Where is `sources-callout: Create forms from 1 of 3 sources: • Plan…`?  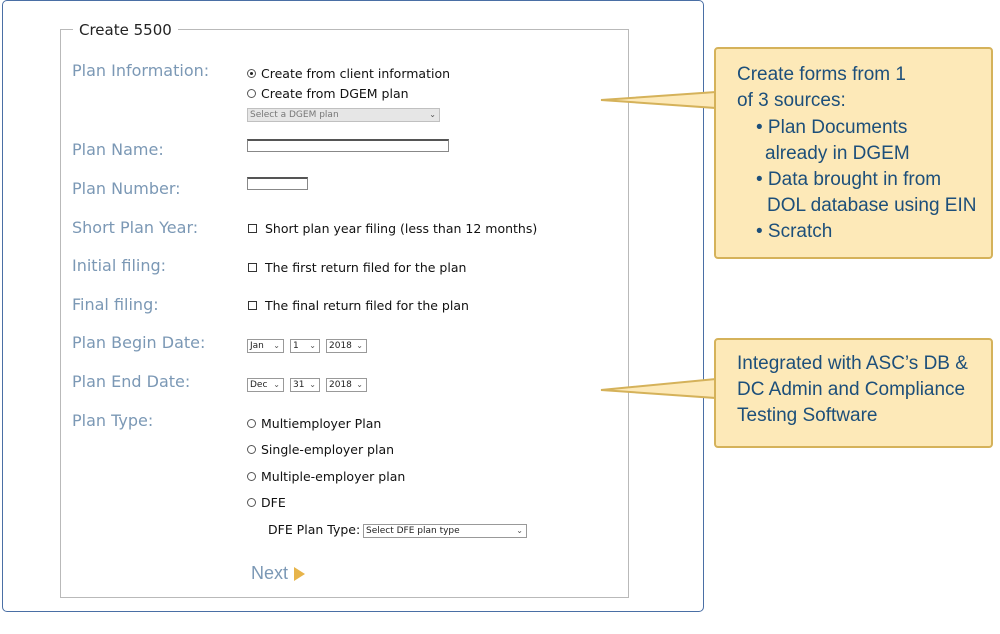
sources-callout: Create forms from 1 of 3 sources: • Plan… is located at coordinates (853, 153).